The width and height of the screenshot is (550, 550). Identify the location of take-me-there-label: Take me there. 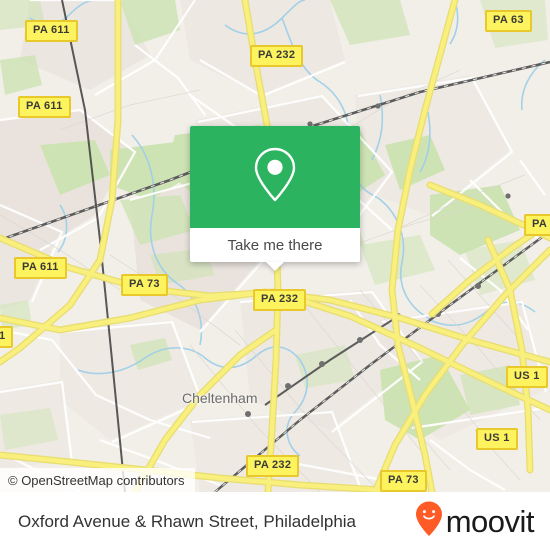
(275, 245).